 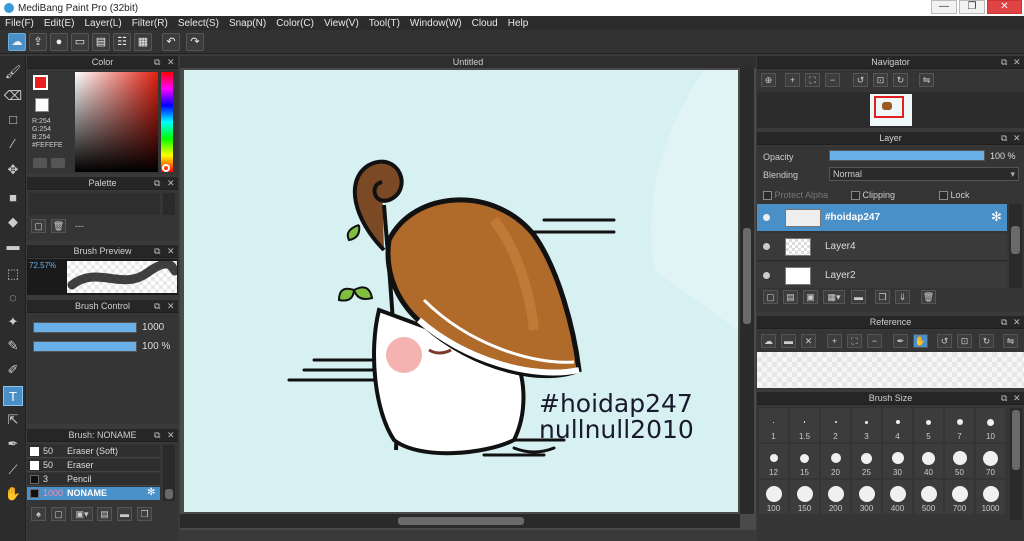 I want to click on menu-color: Color(C), so click(x=295, y=23).